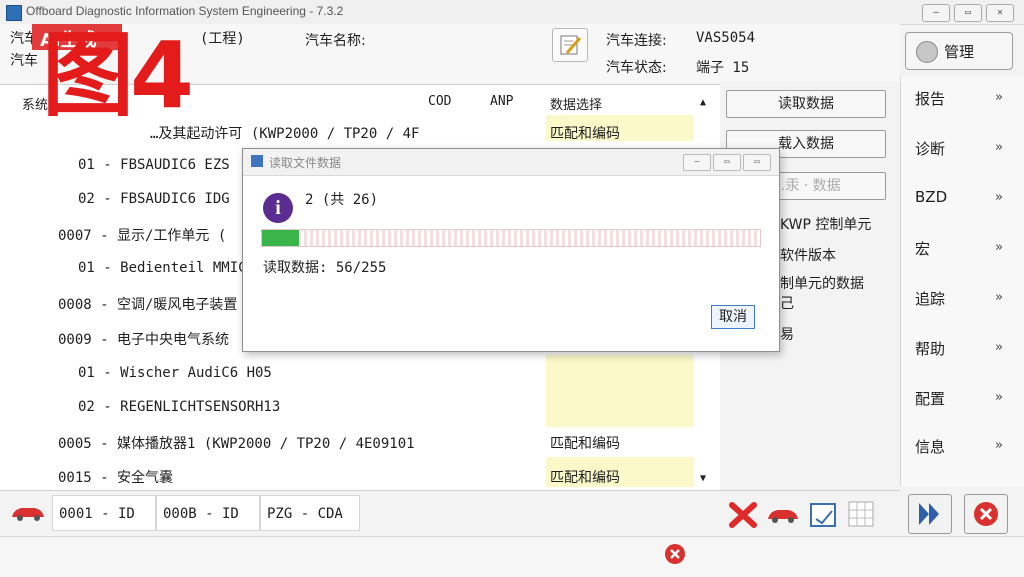 The width and height of the screenshot is (1024, 577). Describe the element at coordinates (502, 101) in the screenshot. I see `anp-column-header: ANP` at that location.